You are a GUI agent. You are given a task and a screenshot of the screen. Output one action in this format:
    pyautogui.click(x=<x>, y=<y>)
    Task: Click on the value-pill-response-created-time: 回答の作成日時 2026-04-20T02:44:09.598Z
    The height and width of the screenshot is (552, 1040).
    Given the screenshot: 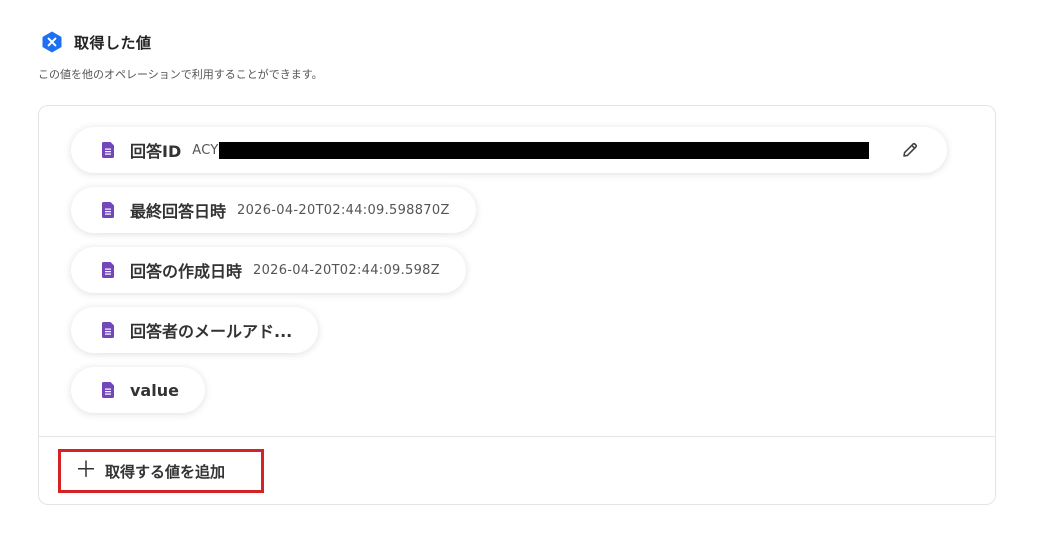 What is the action you would take?
    pyautogui.click(x=268, y=270)
    